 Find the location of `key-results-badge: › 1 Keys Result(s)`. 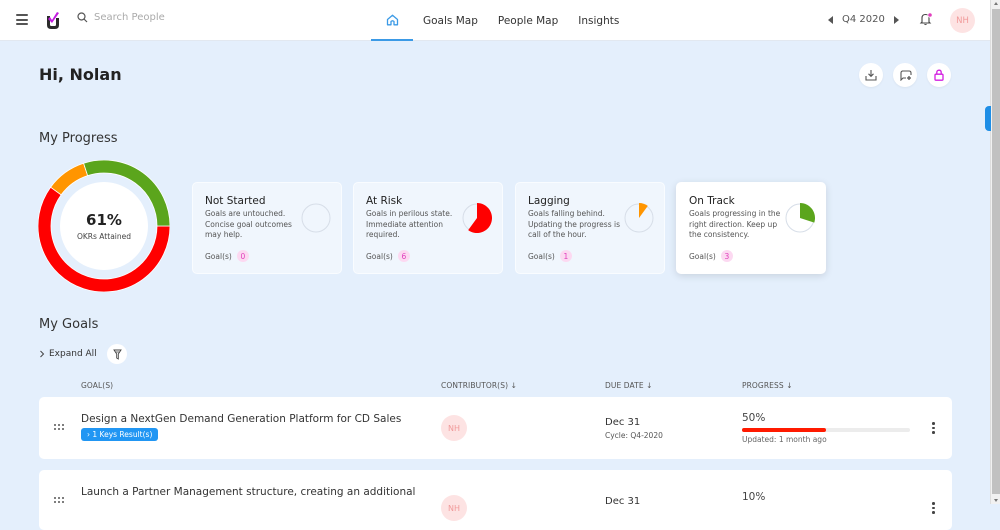

key-results-badge: › 1 Keys Result(s) is located at coordinates (120, 434).